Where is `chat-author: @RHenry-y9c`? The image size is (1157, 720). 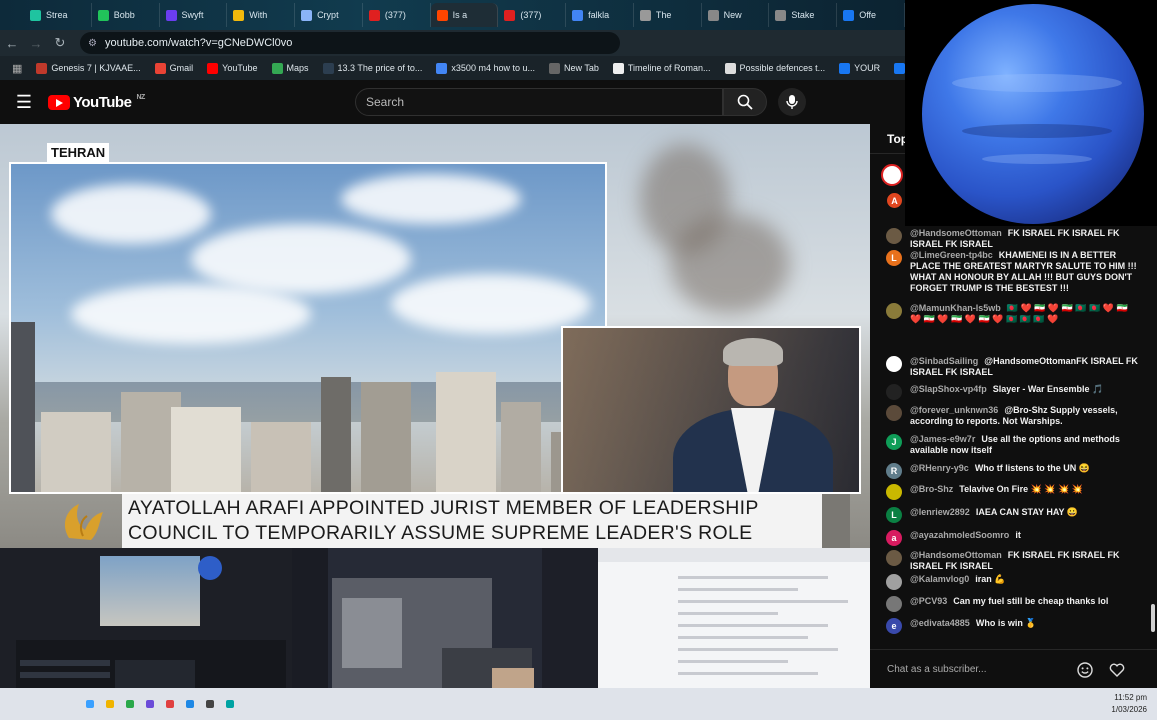
chat-author: @RHenry-y9c is located at coordinates (939, 468).